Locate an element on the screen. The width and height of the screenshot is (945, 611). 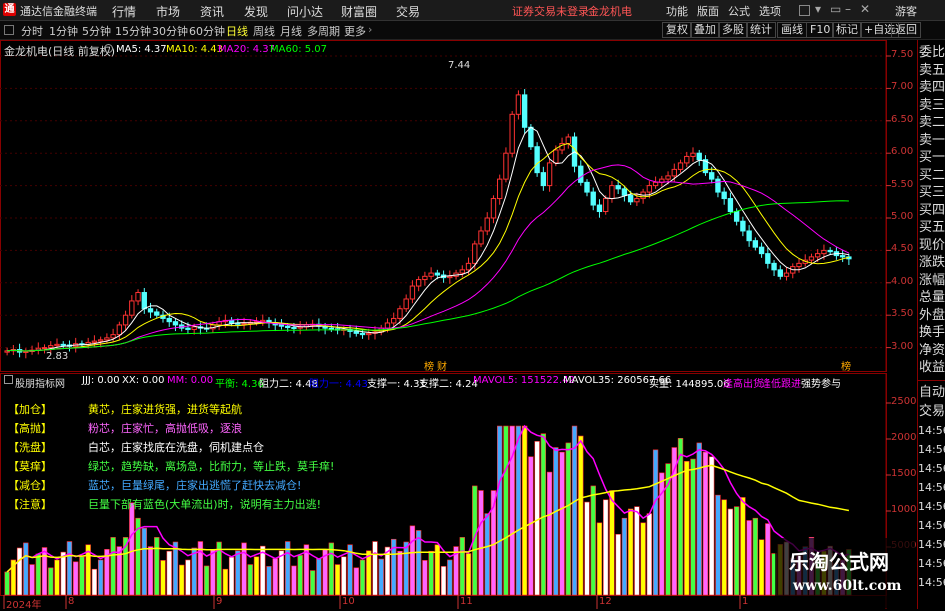
sidebar-item: 委比 is located at coordinates (931, 52).